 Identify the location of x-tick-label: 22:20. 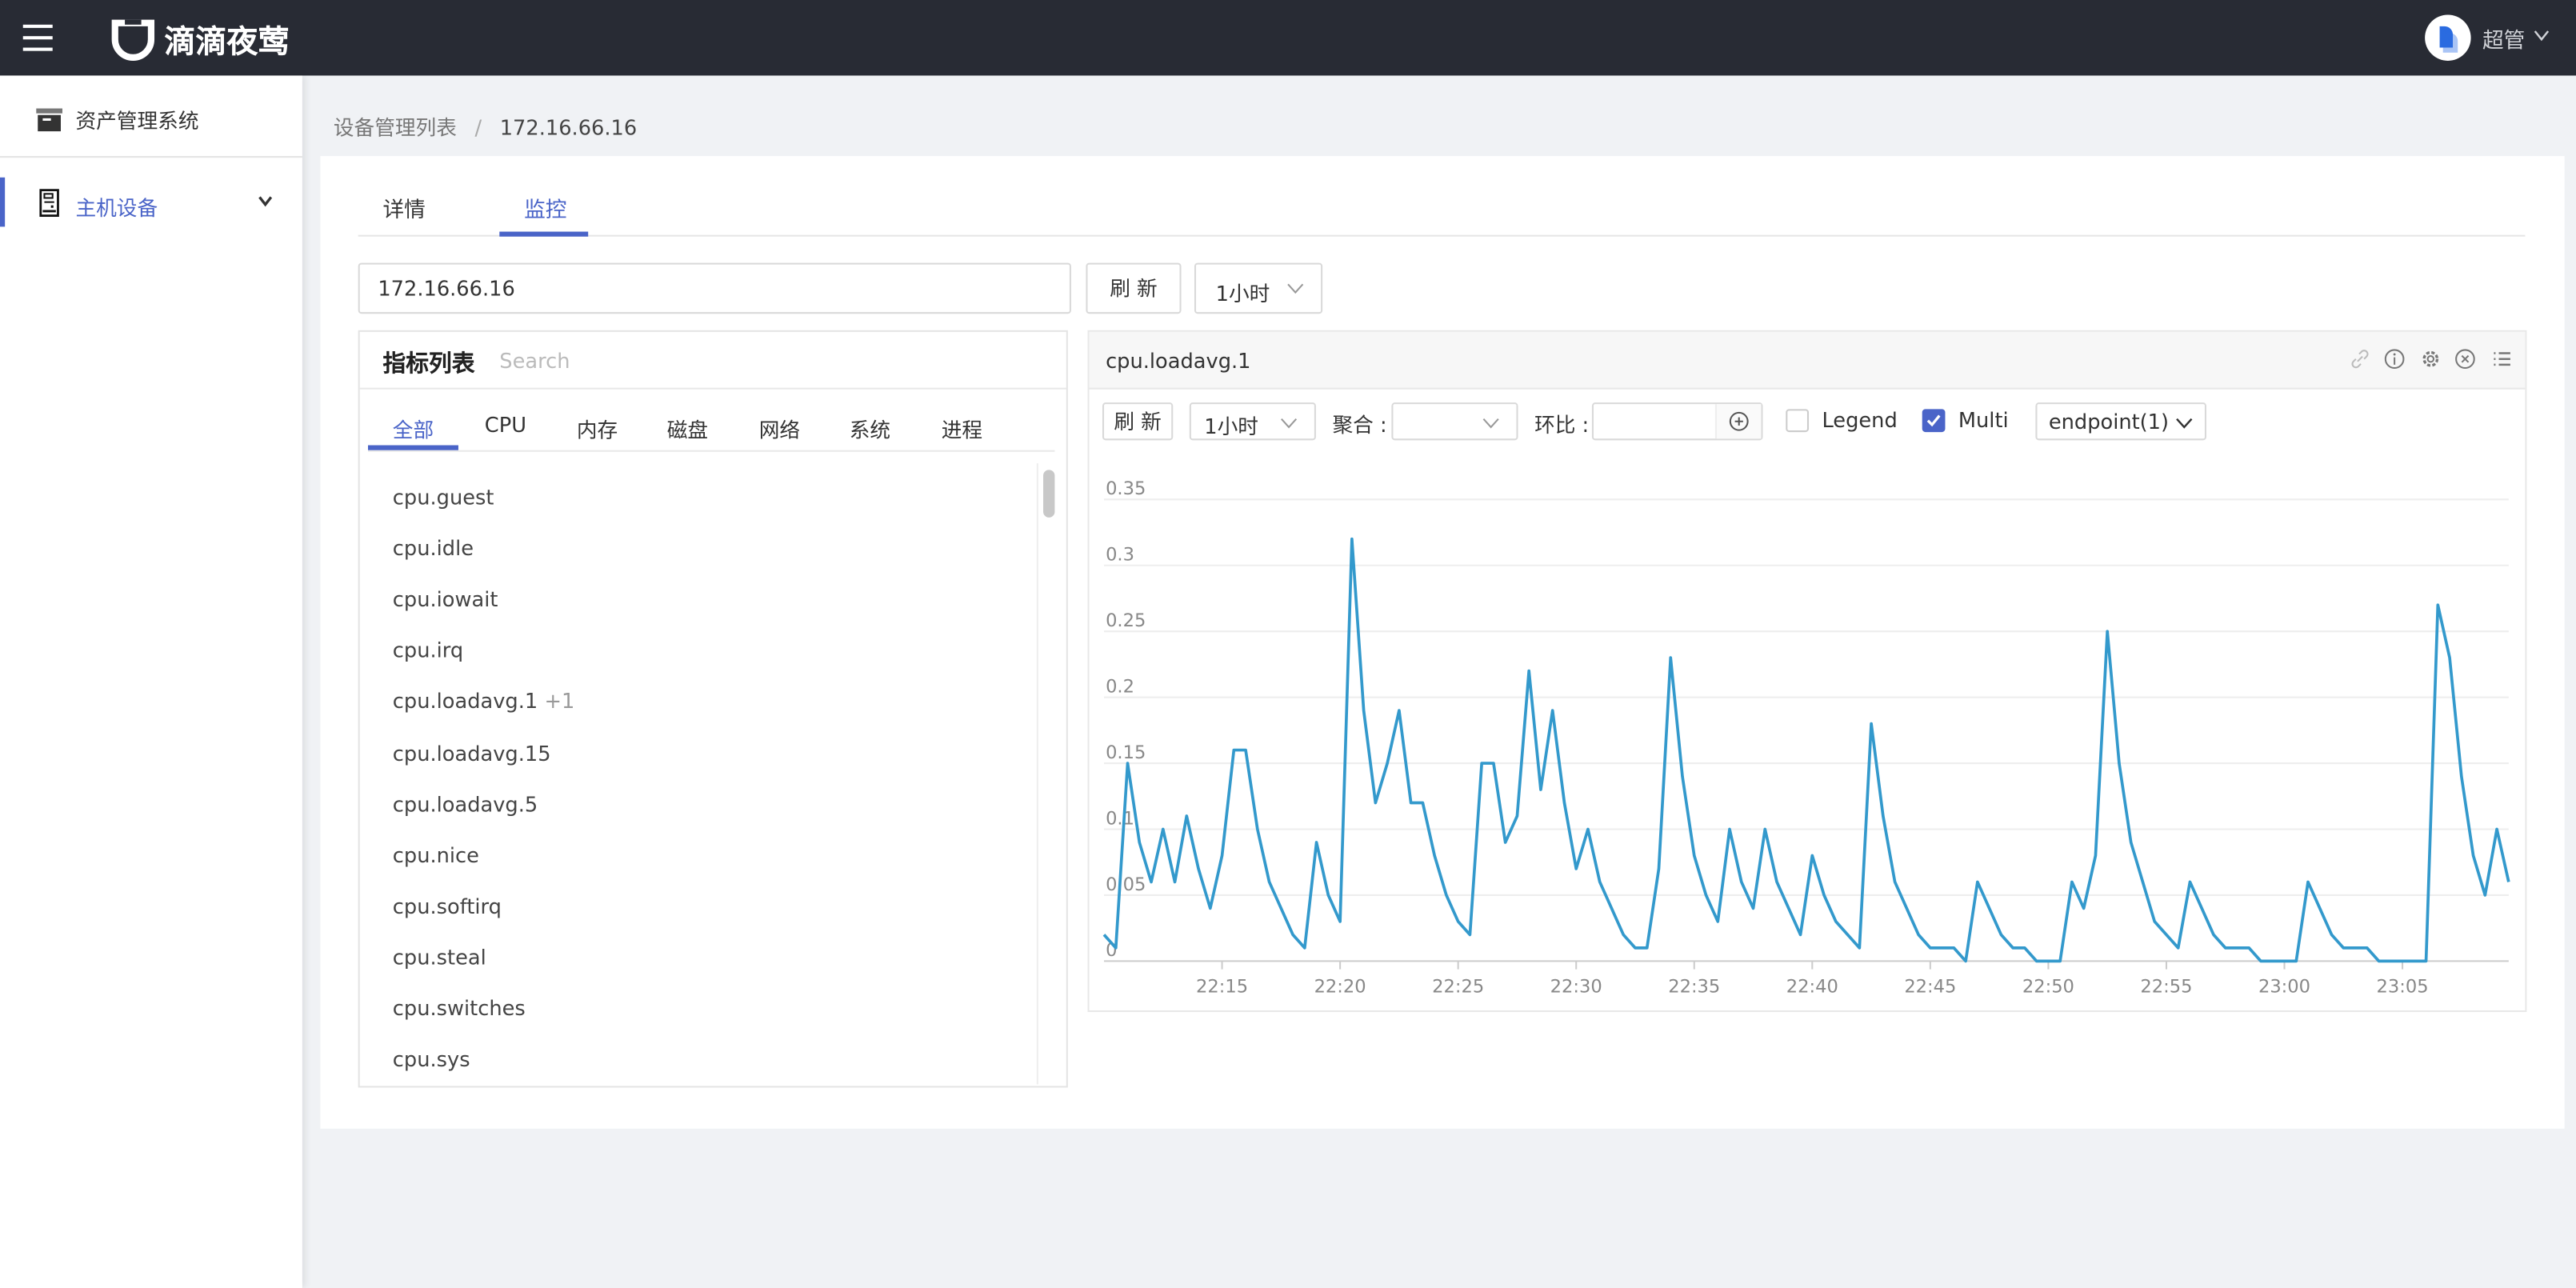
(1340, 986).